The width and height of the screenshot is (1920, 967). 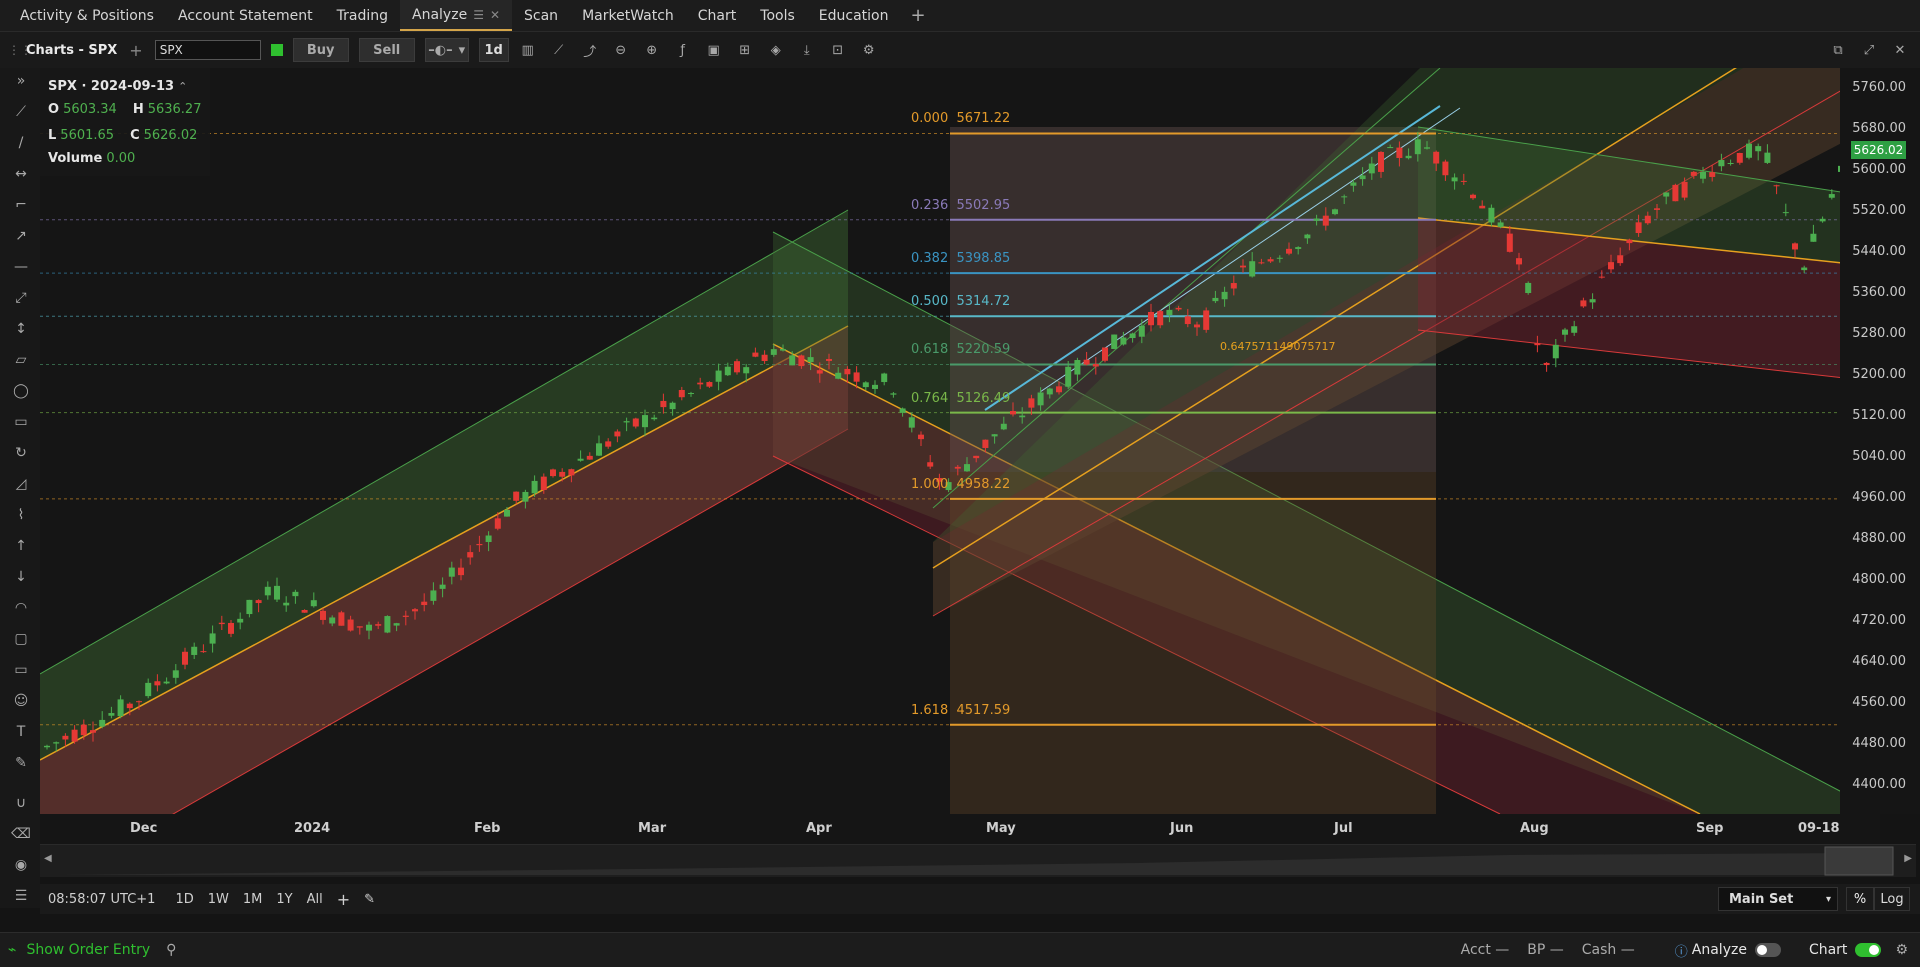 I want to click on add-tab-button: +, so click(x=917, y=15).